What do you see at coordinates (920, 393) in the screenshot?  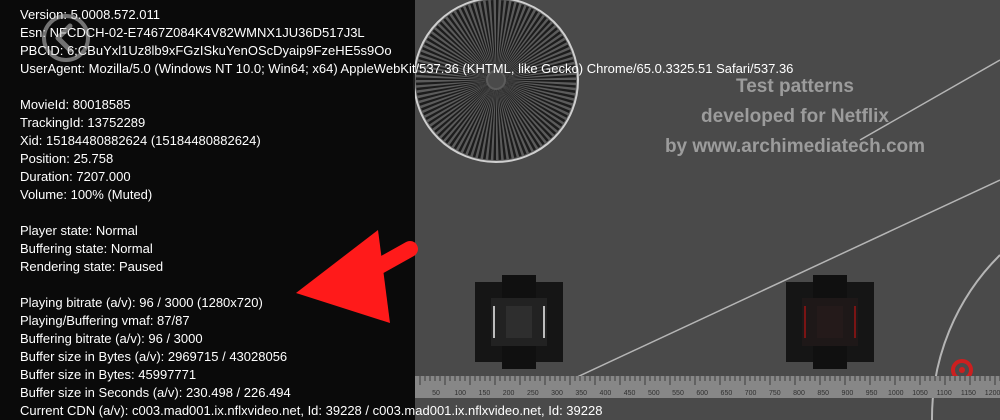 I see `ruler-label: 1050` at bounding box center [920, 393].